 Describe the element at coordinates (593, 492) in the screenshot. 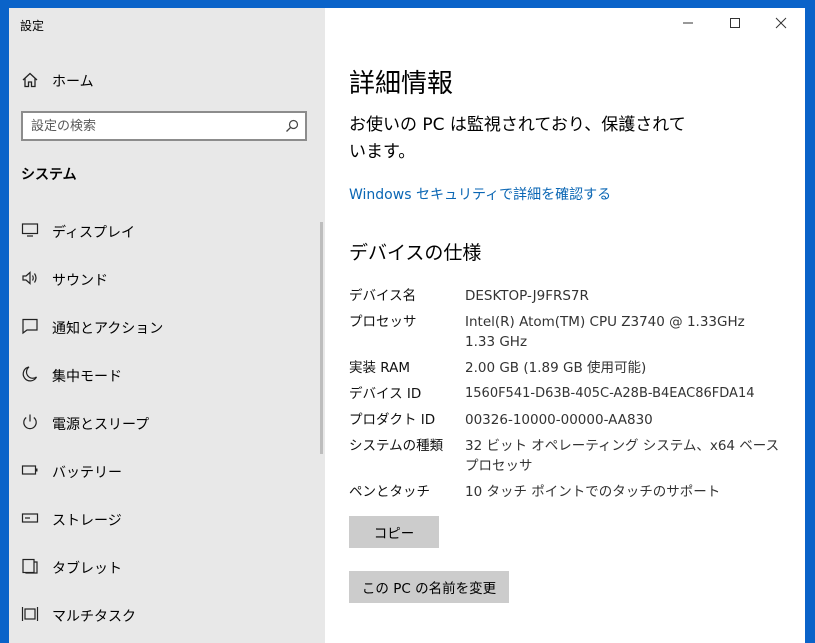

I see `spec-value: 10 タッチ ポイントでのタッチのサポート` at that location.